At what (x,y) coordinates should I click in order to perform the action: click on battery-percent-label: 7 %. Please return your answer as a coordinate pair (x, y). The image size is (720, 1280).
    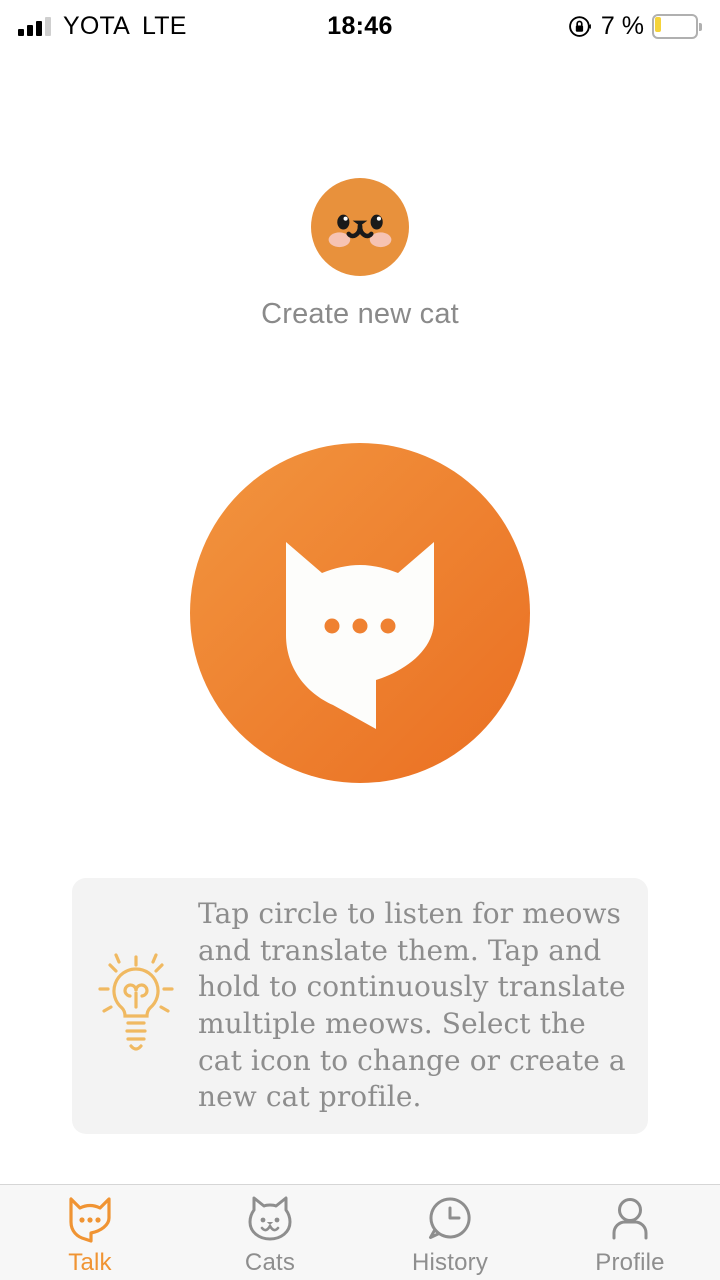
    Looking at the image, I should click on (622, 25).